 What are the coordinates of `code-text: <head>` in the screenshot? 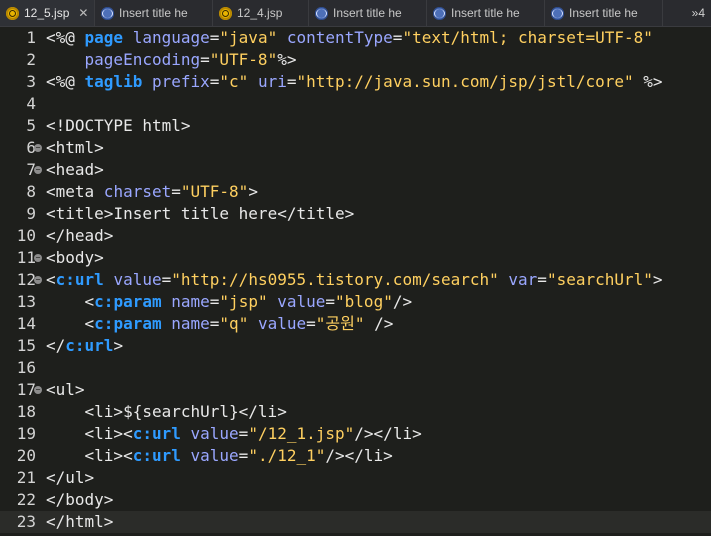 It's located at (75, 170).